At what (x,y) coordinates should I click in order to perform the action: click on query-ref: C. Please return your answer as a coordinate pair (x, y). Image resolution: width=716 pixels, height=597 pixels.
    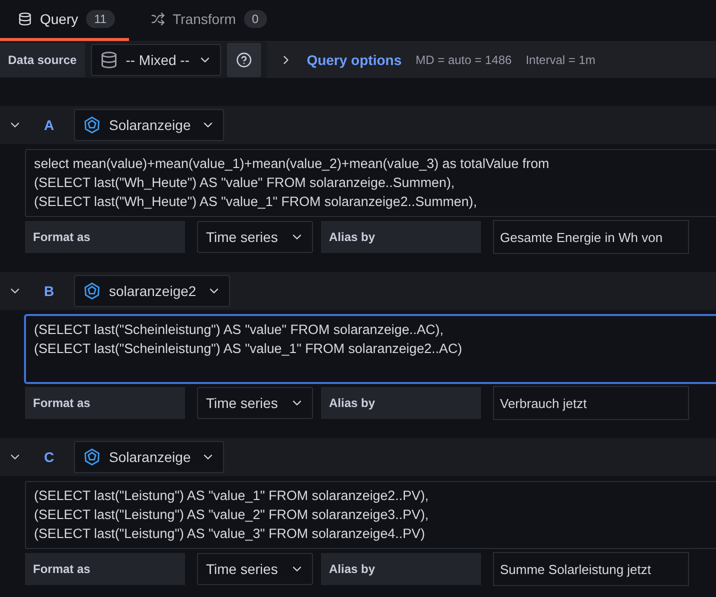
    Looking at the image, I should click on (49, 457).